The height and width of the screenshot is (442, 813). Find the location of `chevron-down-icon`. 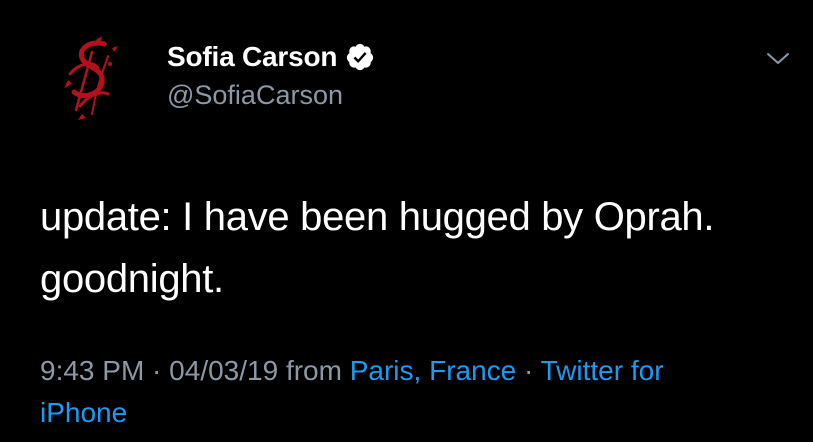

chevron-down-icon is located at coordinates (778, 58).